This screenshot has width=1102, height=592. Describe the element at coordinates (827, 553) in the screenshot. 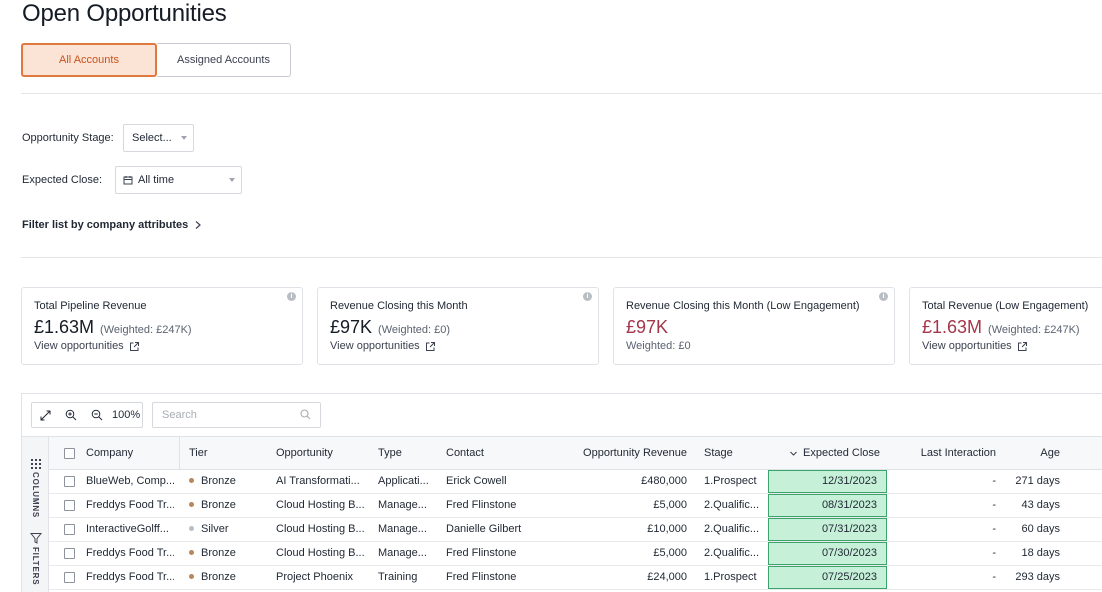

I see `cell-expected-close: 07/30/2023` at that location.